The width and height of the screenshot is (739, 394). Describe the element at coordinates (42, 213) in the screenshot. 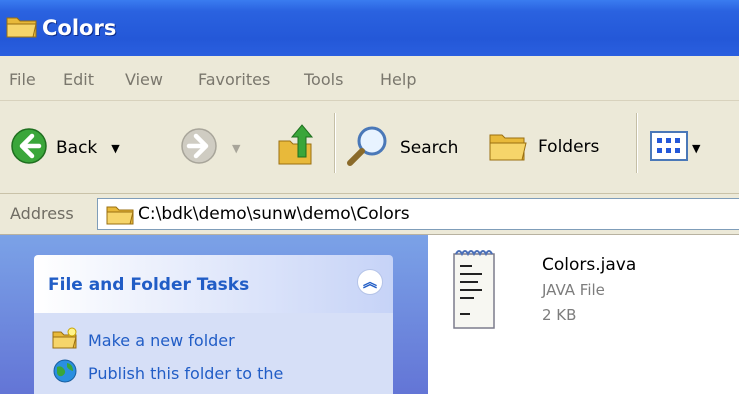

I see `address-label: Address` at that location.